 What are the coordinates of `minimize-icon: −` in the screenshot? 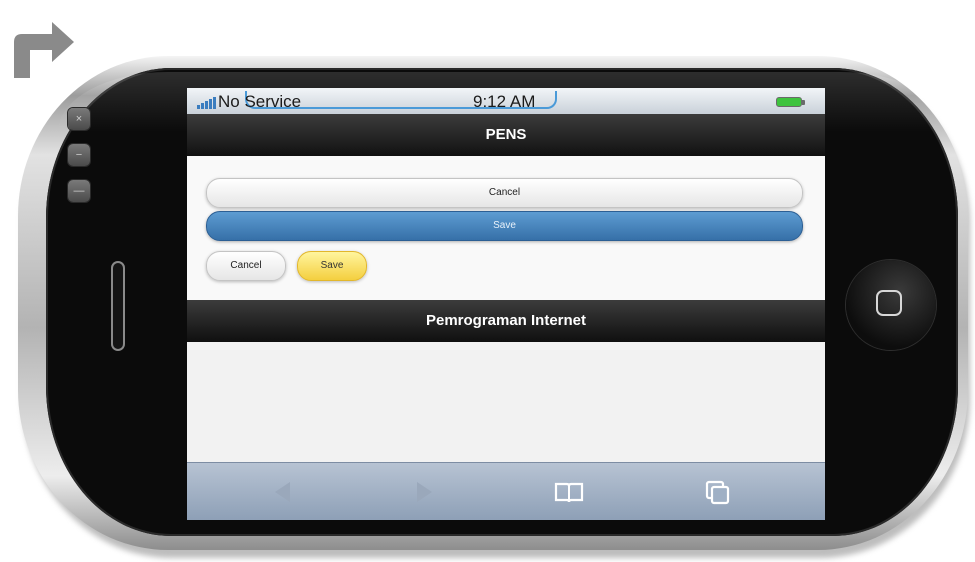 It's located at (79, 155).